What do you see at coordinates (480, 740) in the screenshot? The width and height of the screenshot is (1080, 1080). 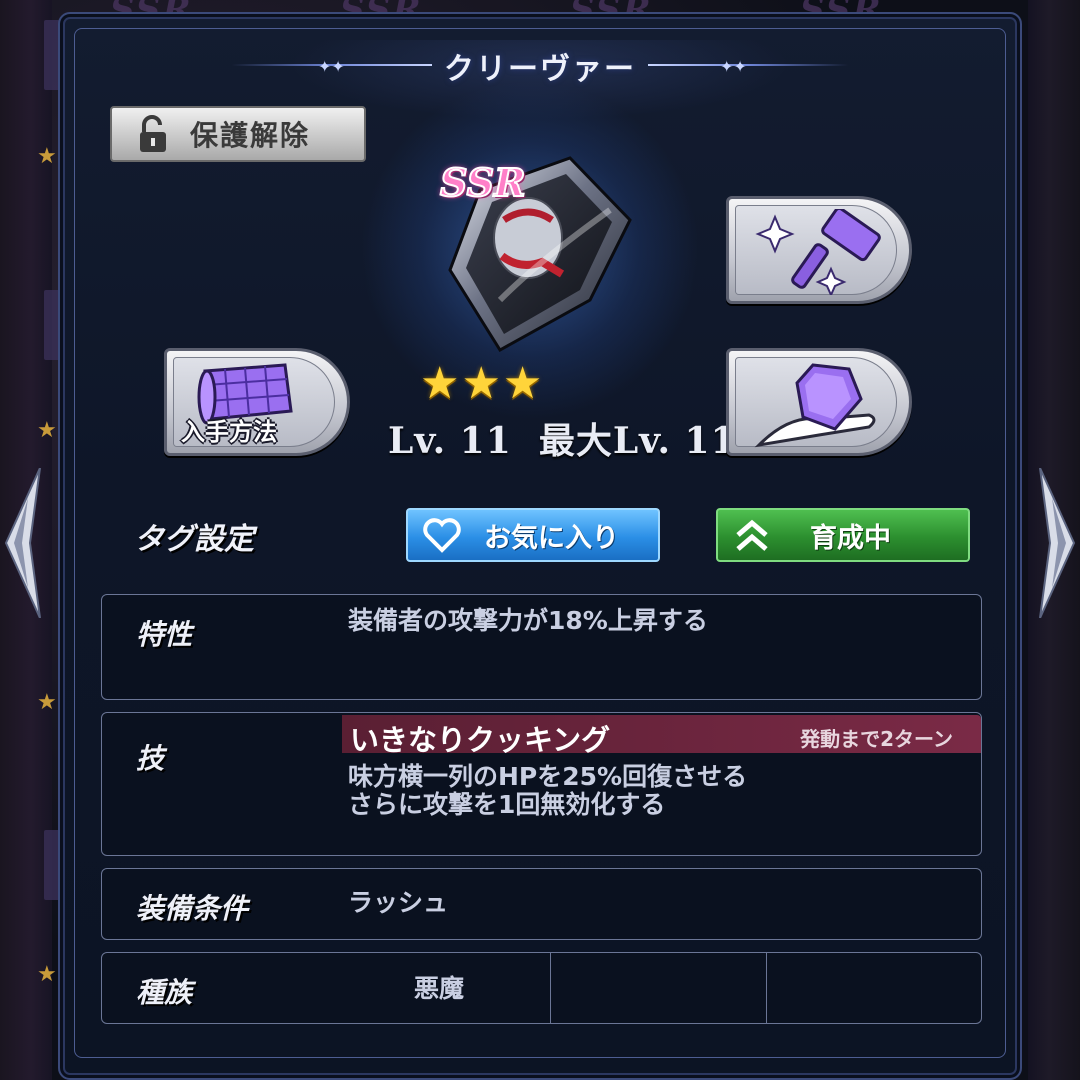 I see `skill-name: いきなりクッキング` at bounding box center [480, 740].